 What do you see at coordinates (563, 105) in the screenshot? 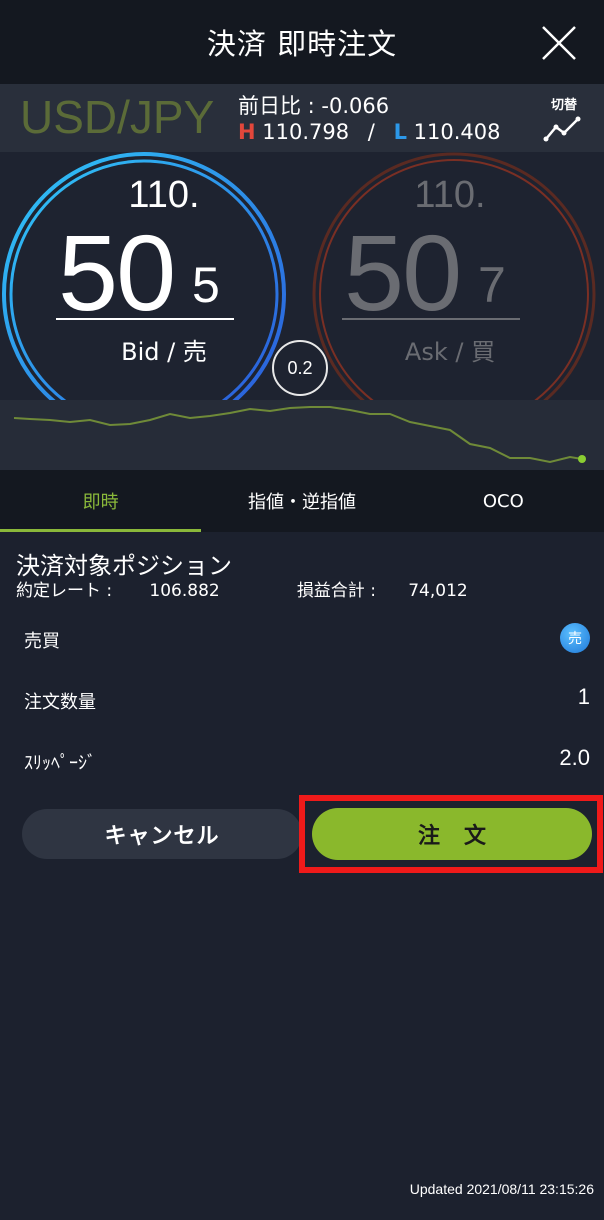
I see `switch-label: 切替` at bounding box center [563, 105].